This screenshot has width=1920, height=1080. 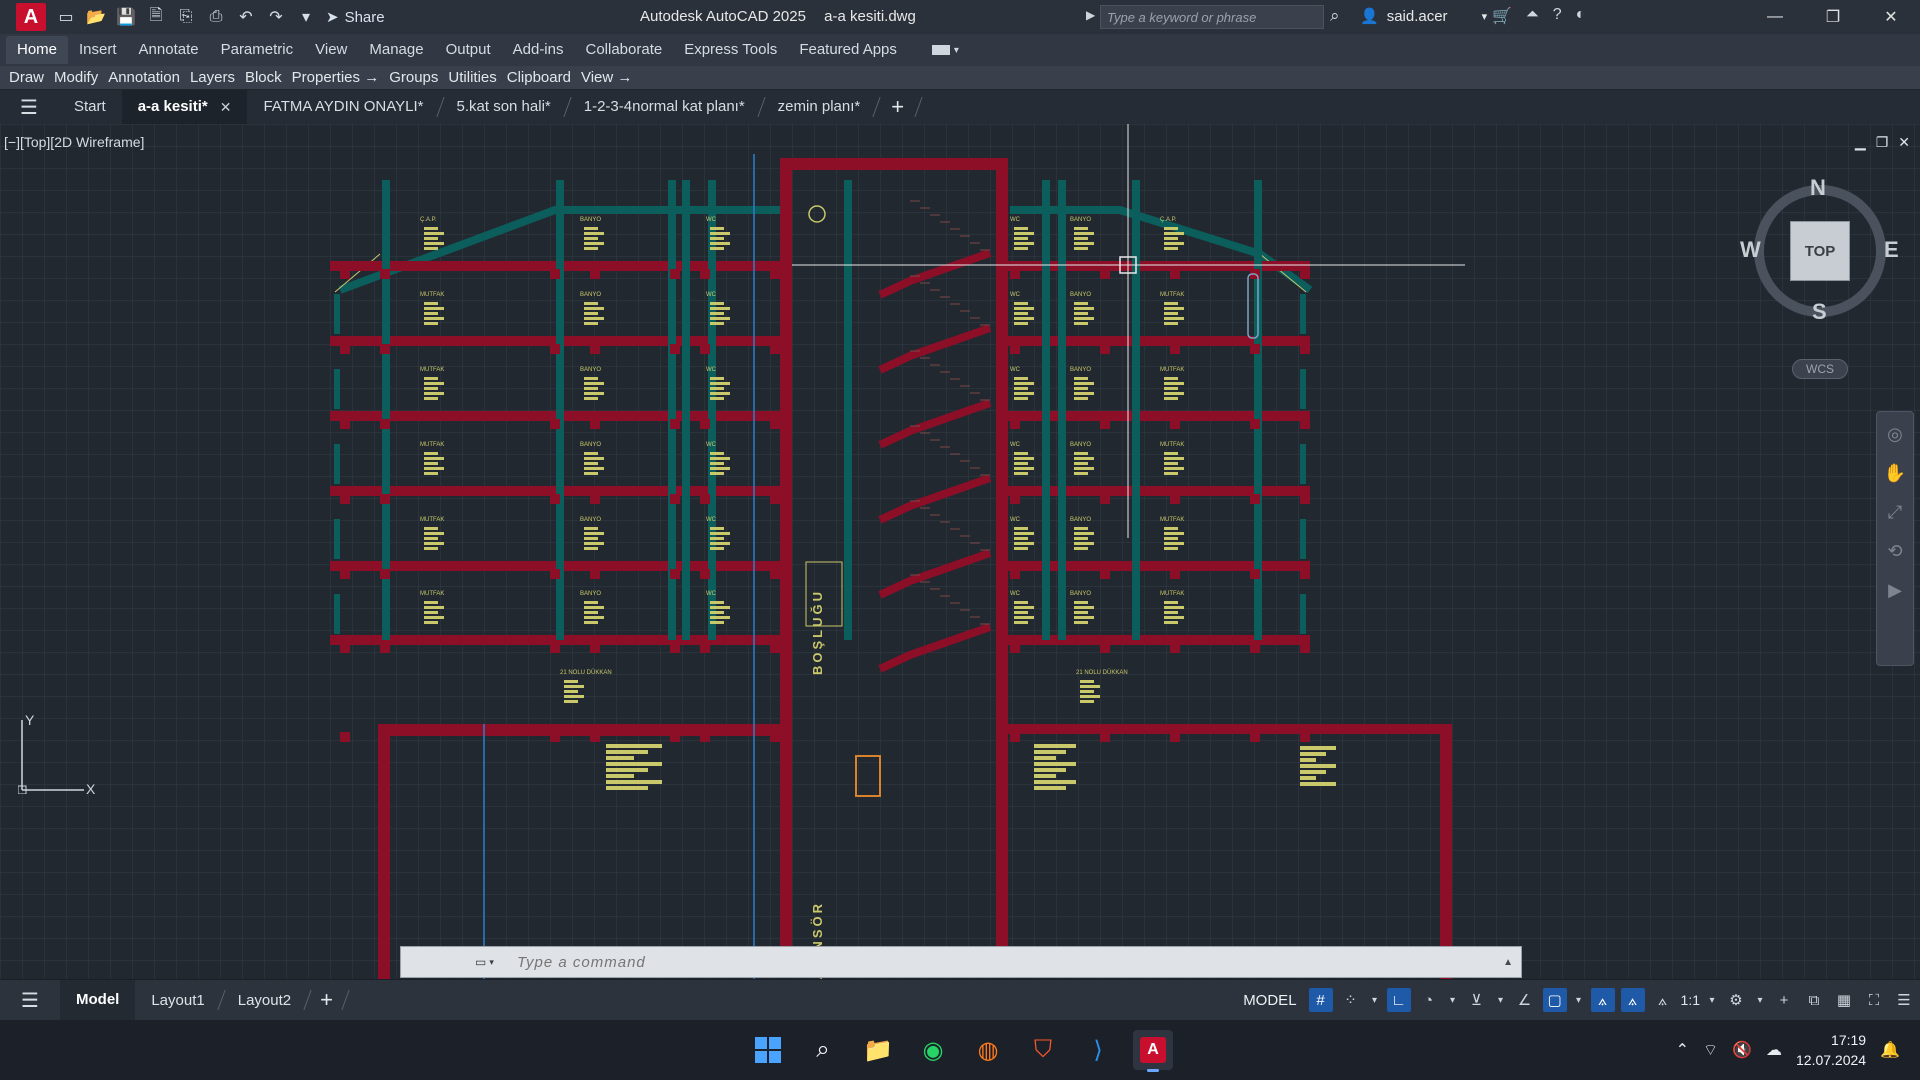 I want to click on file-tab: FATMA AYDIN ONAYLI*, so click(x=343, y=107).